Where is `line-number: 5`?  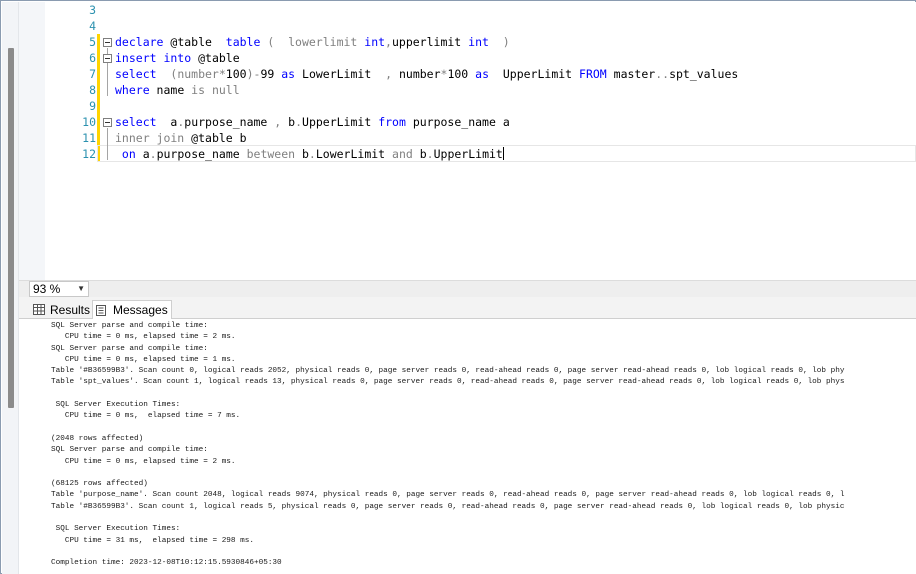 line-number: 5 is located at coordinates (92, 42).